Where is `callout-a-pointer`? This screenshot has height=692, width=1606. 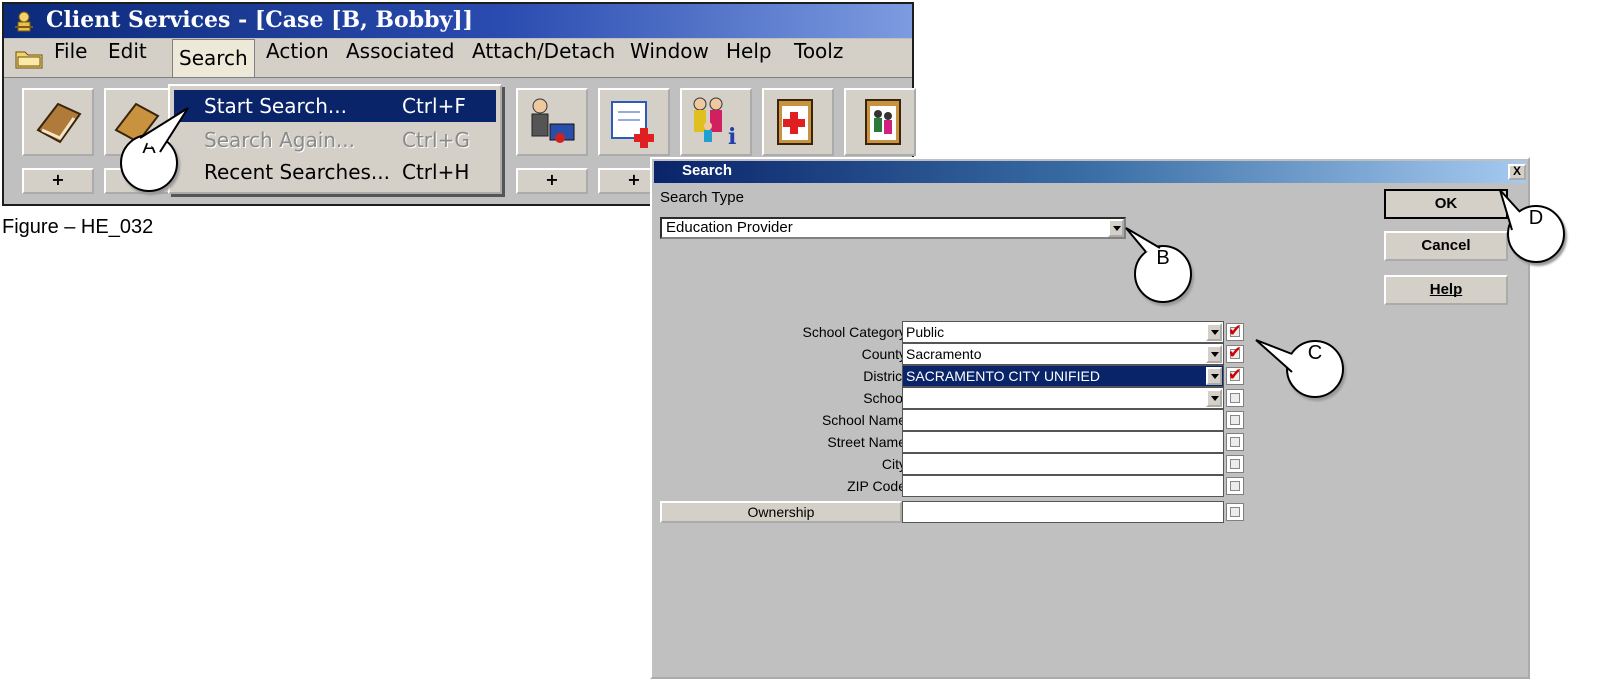
callout-a-pointer is located at coordinates (164, 130).